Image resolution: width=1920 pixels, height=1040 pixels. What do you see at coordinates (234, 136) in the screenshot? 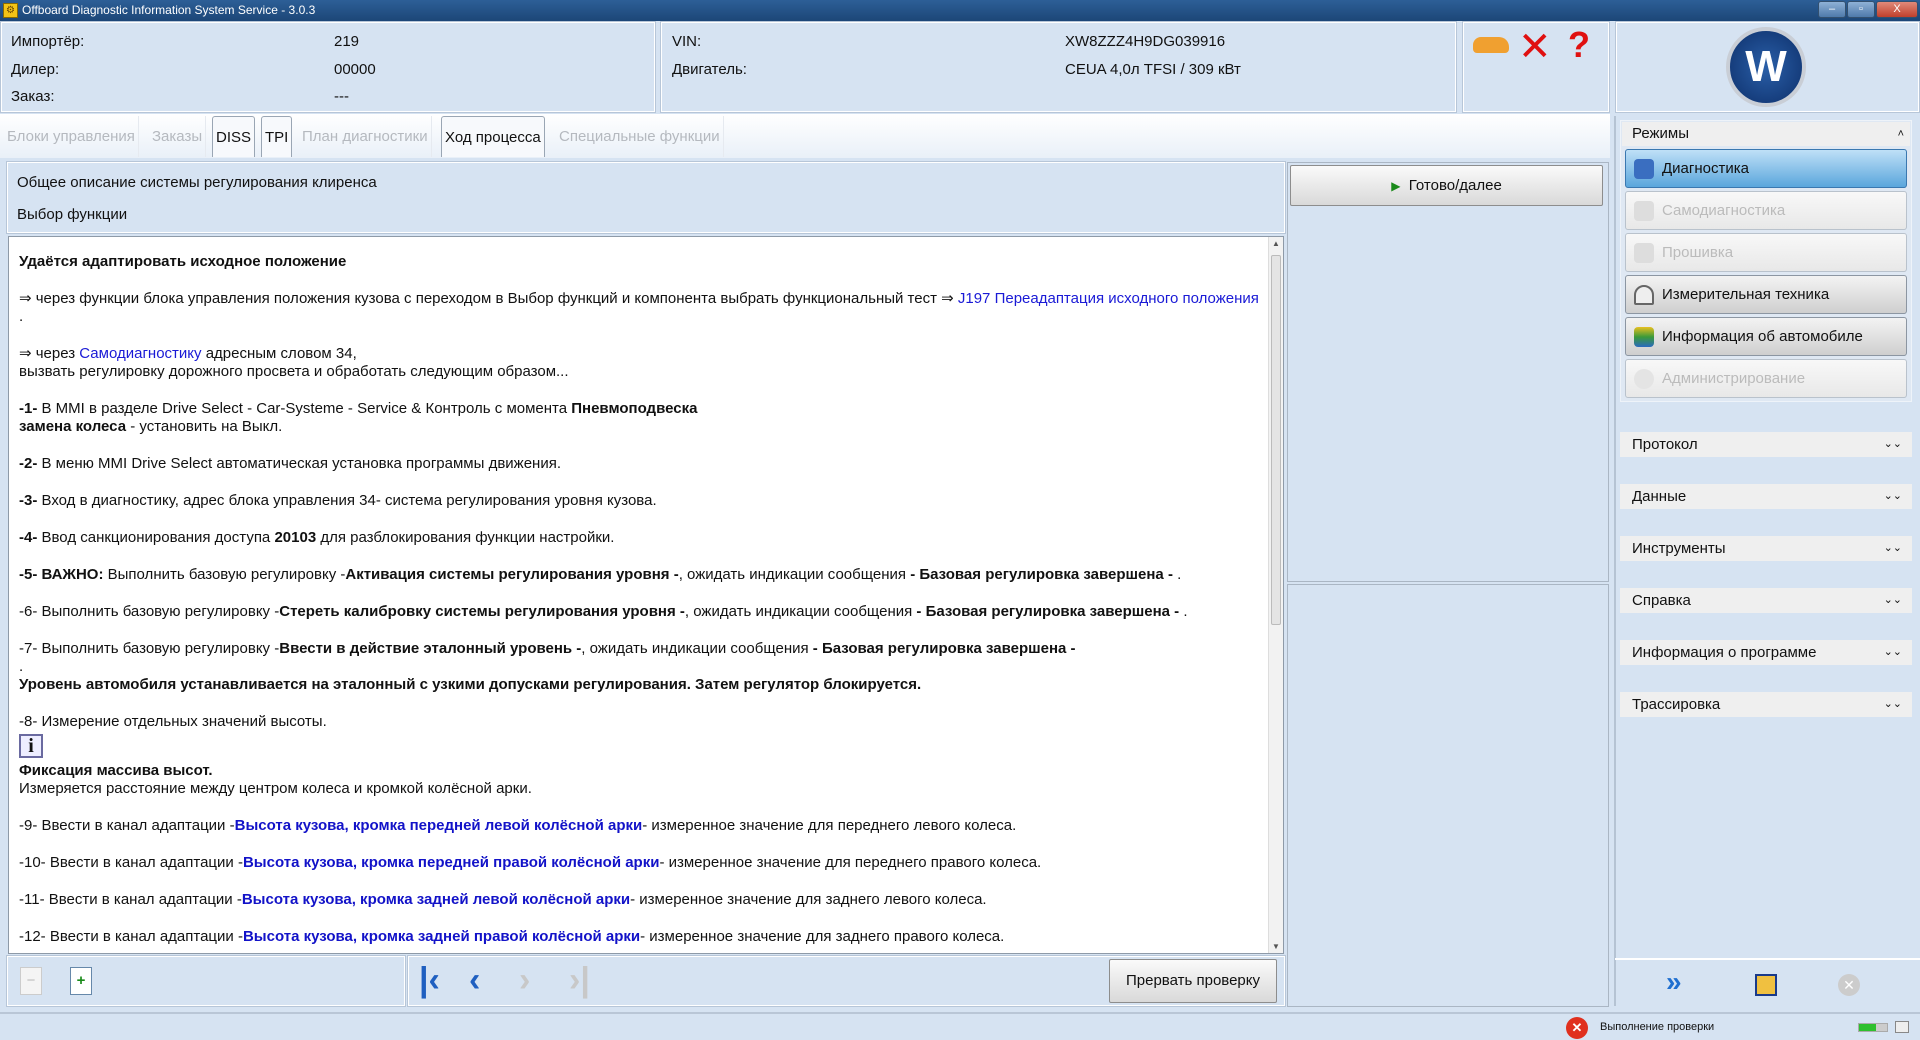
I see `tab-diss: DISS` at bounding box center [234, 136].